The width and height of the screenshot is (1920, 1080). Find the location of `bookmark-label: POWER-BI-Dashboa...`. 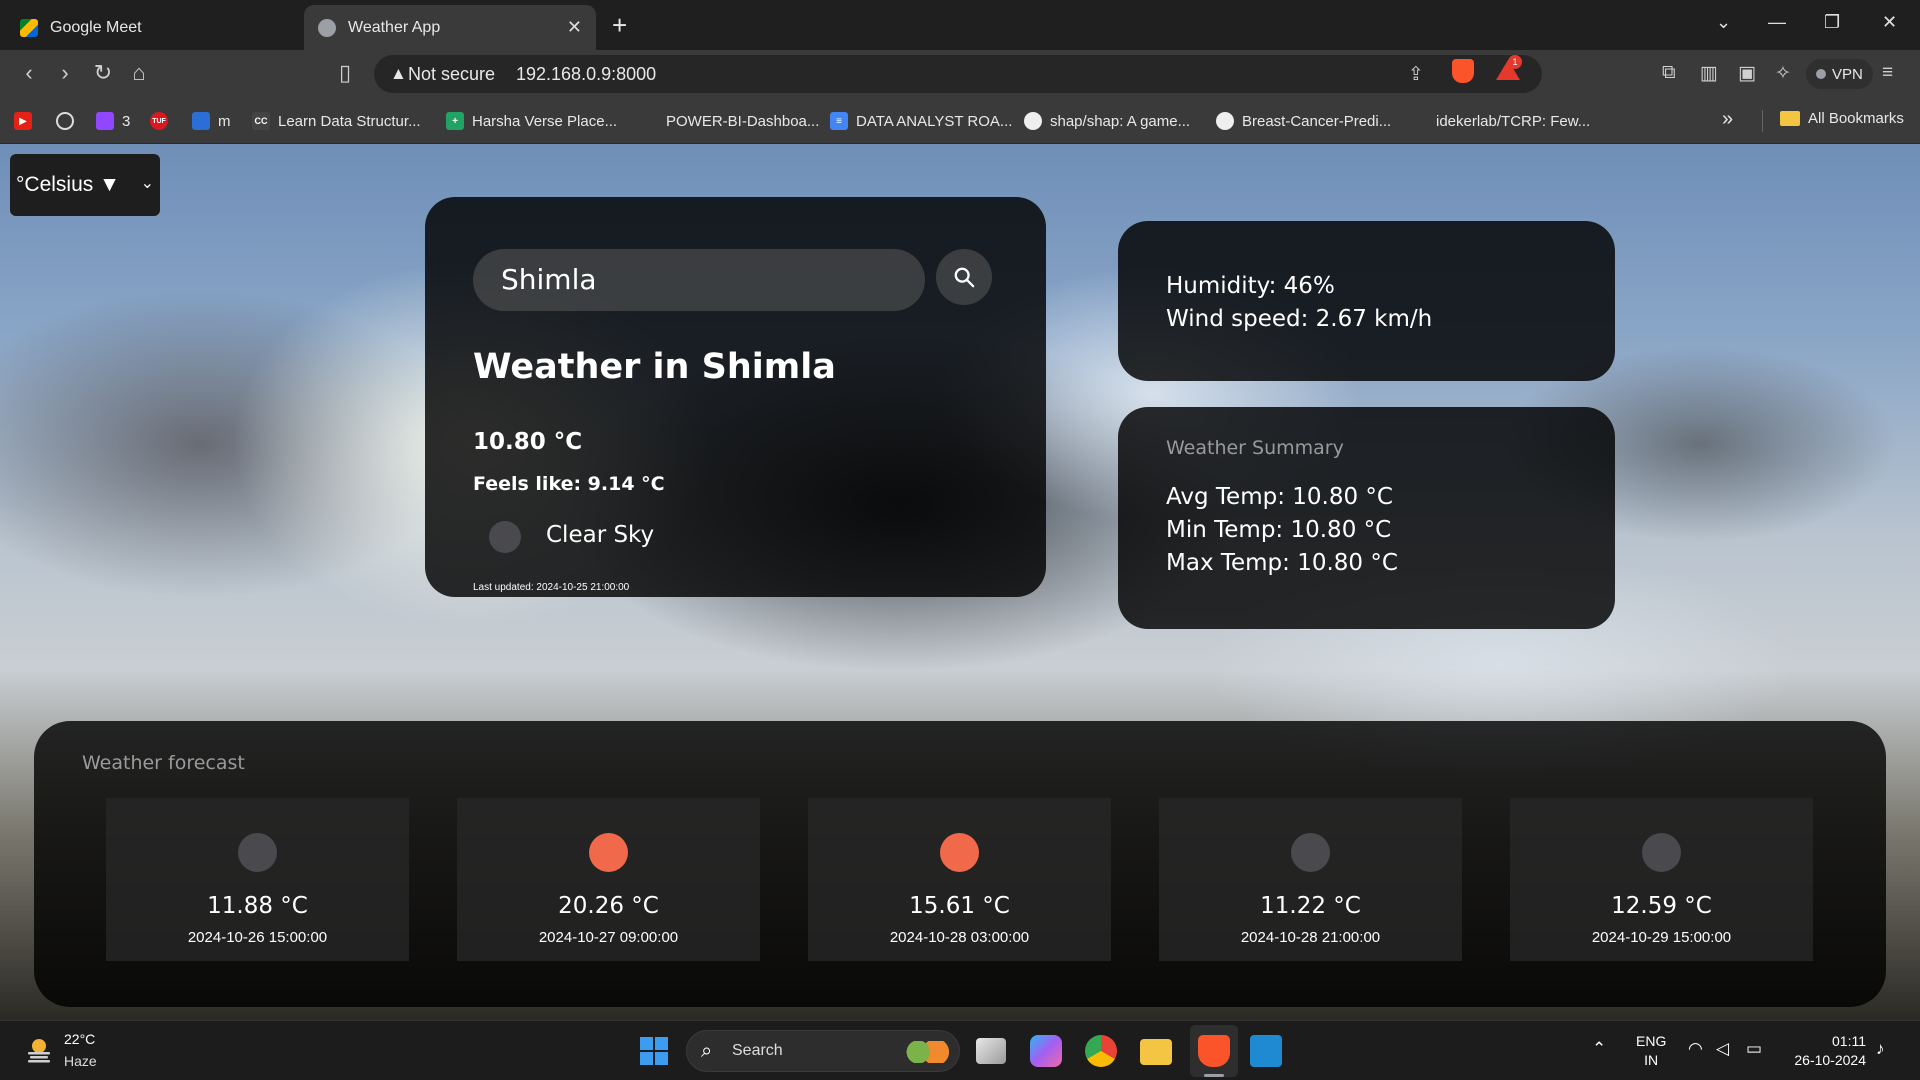

bookmark-label: POWER-BI-Dashboa... is located at coordinates (743, 121).